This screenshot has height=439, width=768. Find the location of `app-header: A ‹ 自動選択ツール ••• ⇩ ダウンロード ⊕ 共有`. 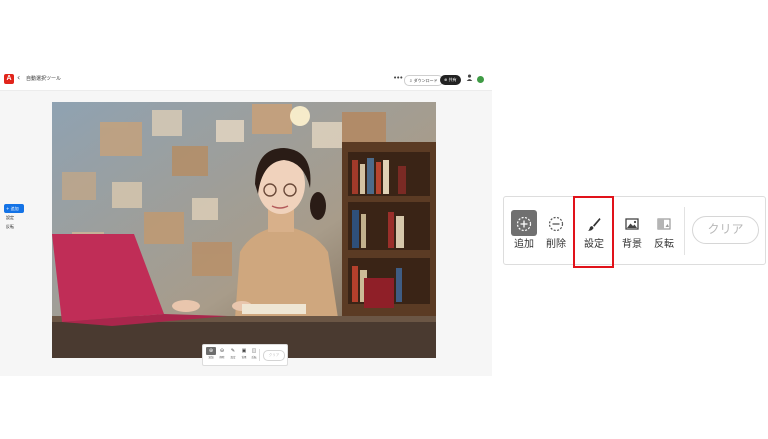

app-header: A ‹ 自動選択ツール ••• ⇩ ダウンロード ⊕ 共有 is located at coordinates (246, 79).